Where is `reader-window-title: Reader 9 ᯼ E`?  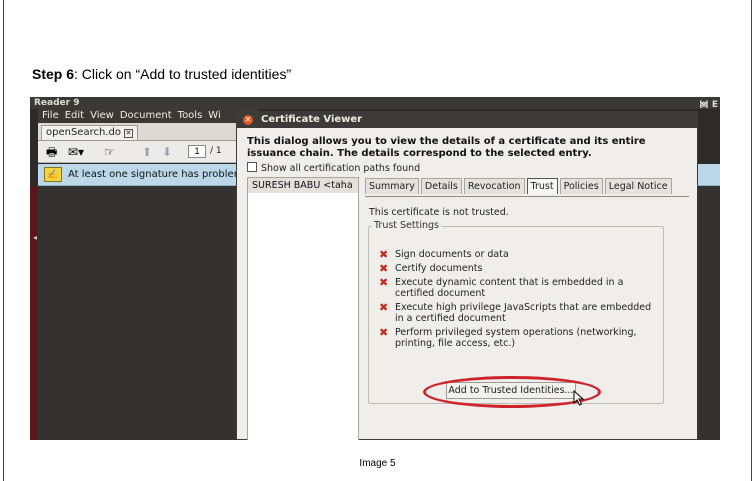 reader-window-title: Reader 9 ᯼ E is located at coordinates (375, 103).